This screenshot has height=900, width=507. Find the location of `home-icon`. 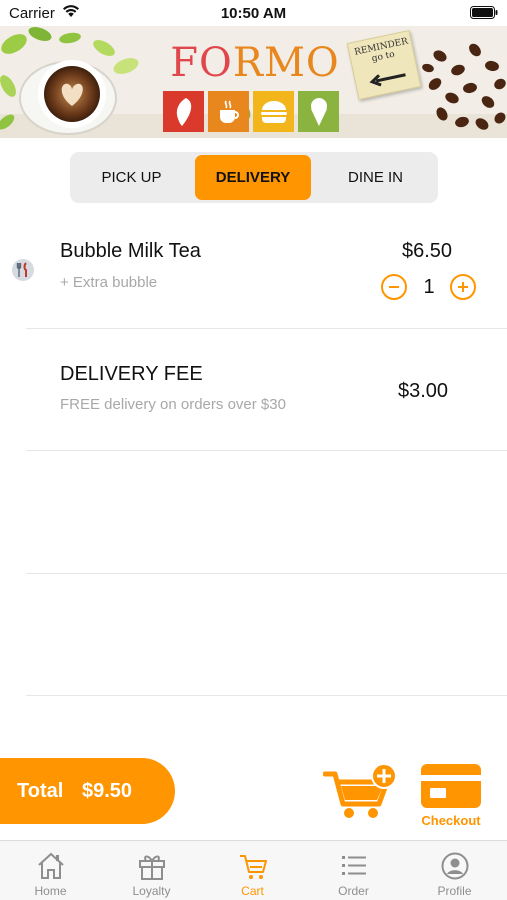

home-icon is located at coordinates (51, 865).